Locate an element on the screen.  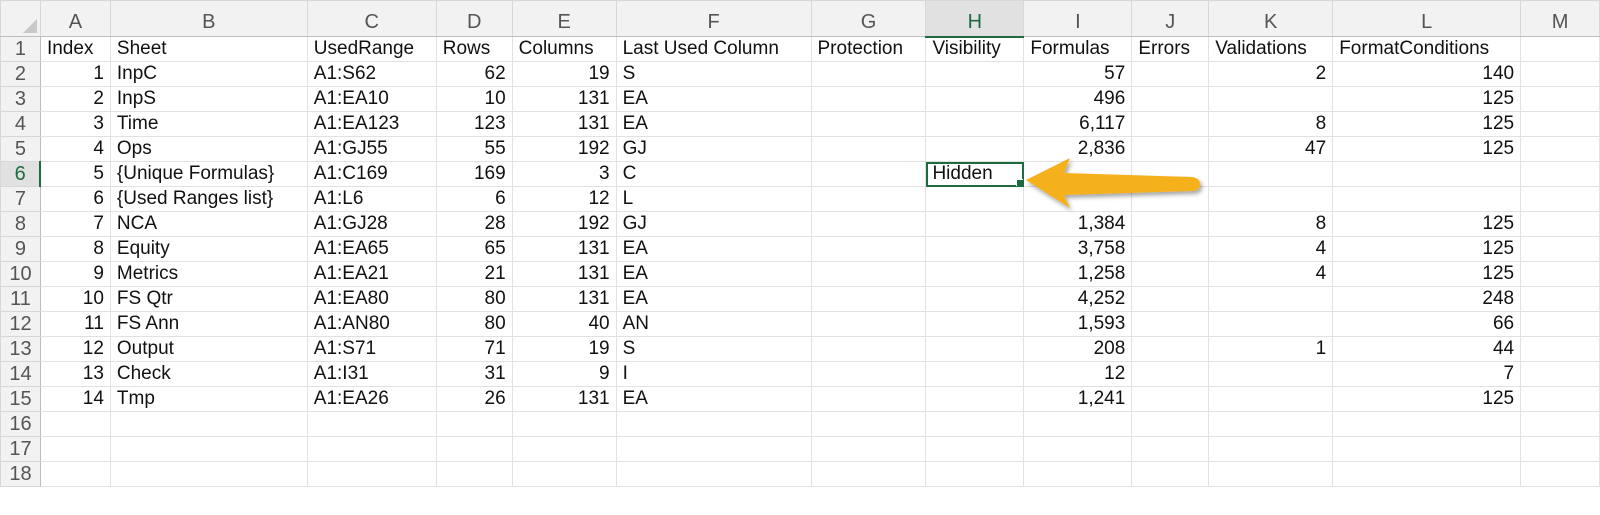
cell-k11 is located at coordinates (1271, 299).